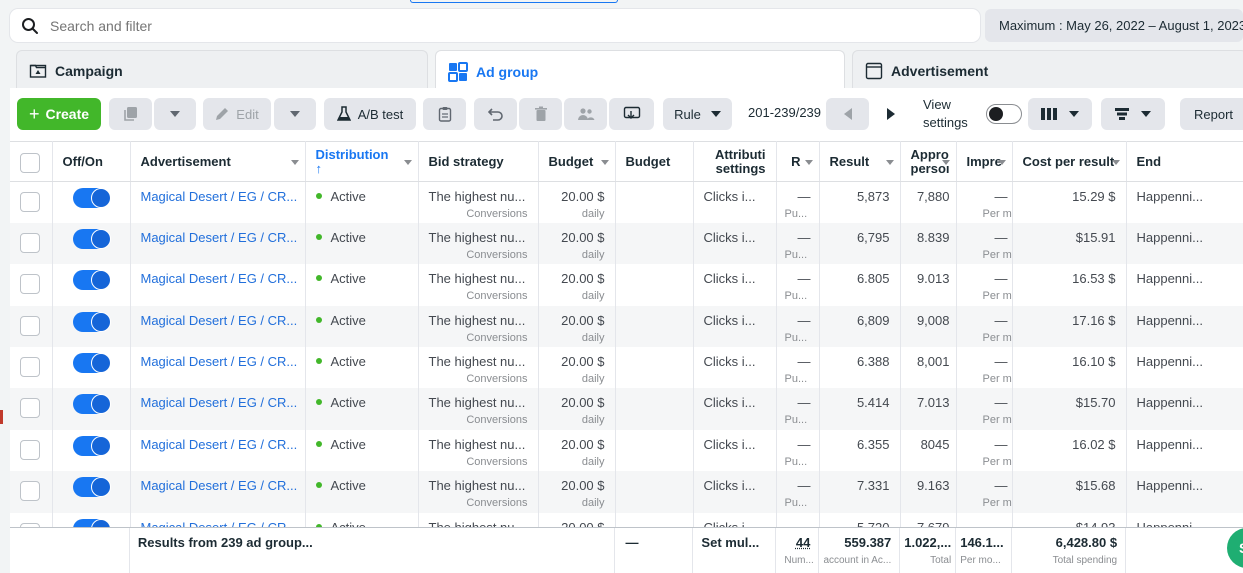  I want to click on duplicate-button, so click(130, 114).